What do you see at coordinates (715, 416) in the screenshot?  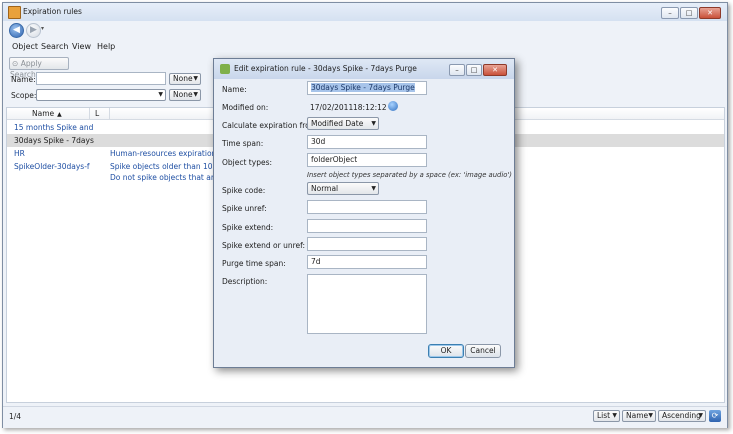 I see `refresh-icon: ⟳` at bounding box center [715, 416].